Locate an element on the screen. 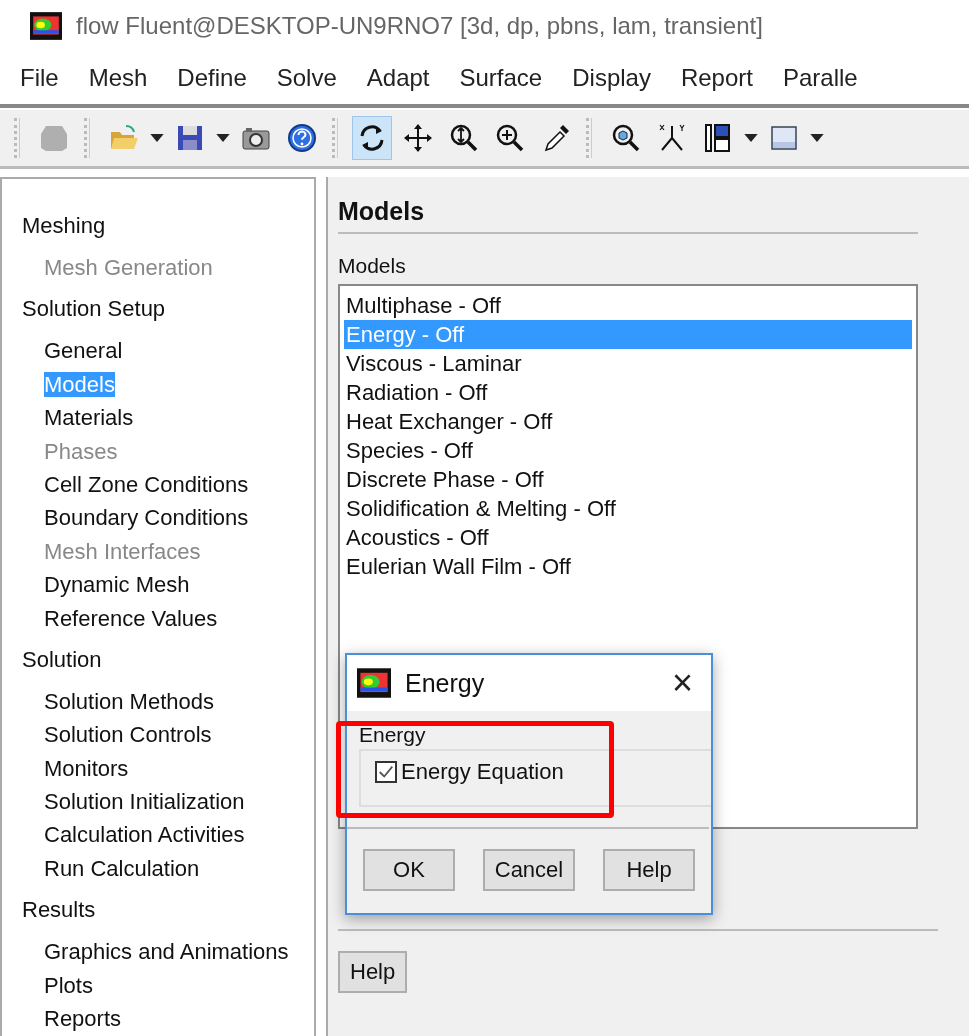  tree-item: Plots is located at coordinates (68, 985).